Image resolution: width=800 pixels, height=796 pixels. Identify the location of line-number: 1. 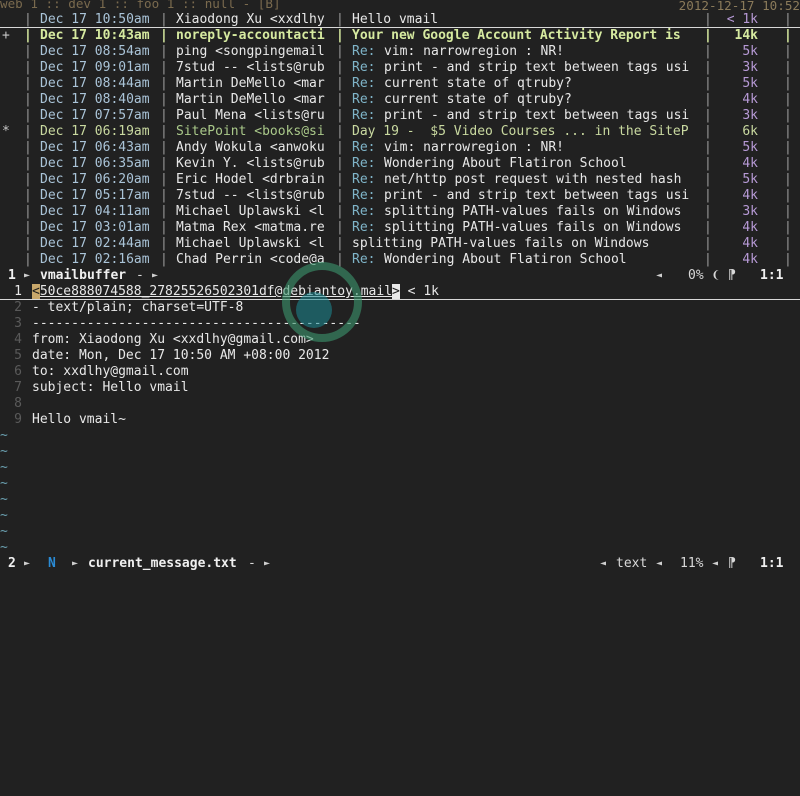
(18, 291).